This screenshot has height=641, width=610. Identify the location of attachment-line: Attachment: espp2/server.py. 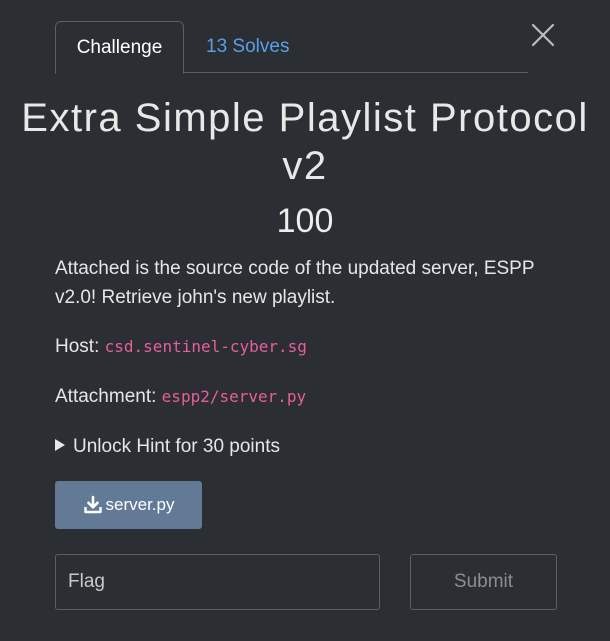
(180, 397).